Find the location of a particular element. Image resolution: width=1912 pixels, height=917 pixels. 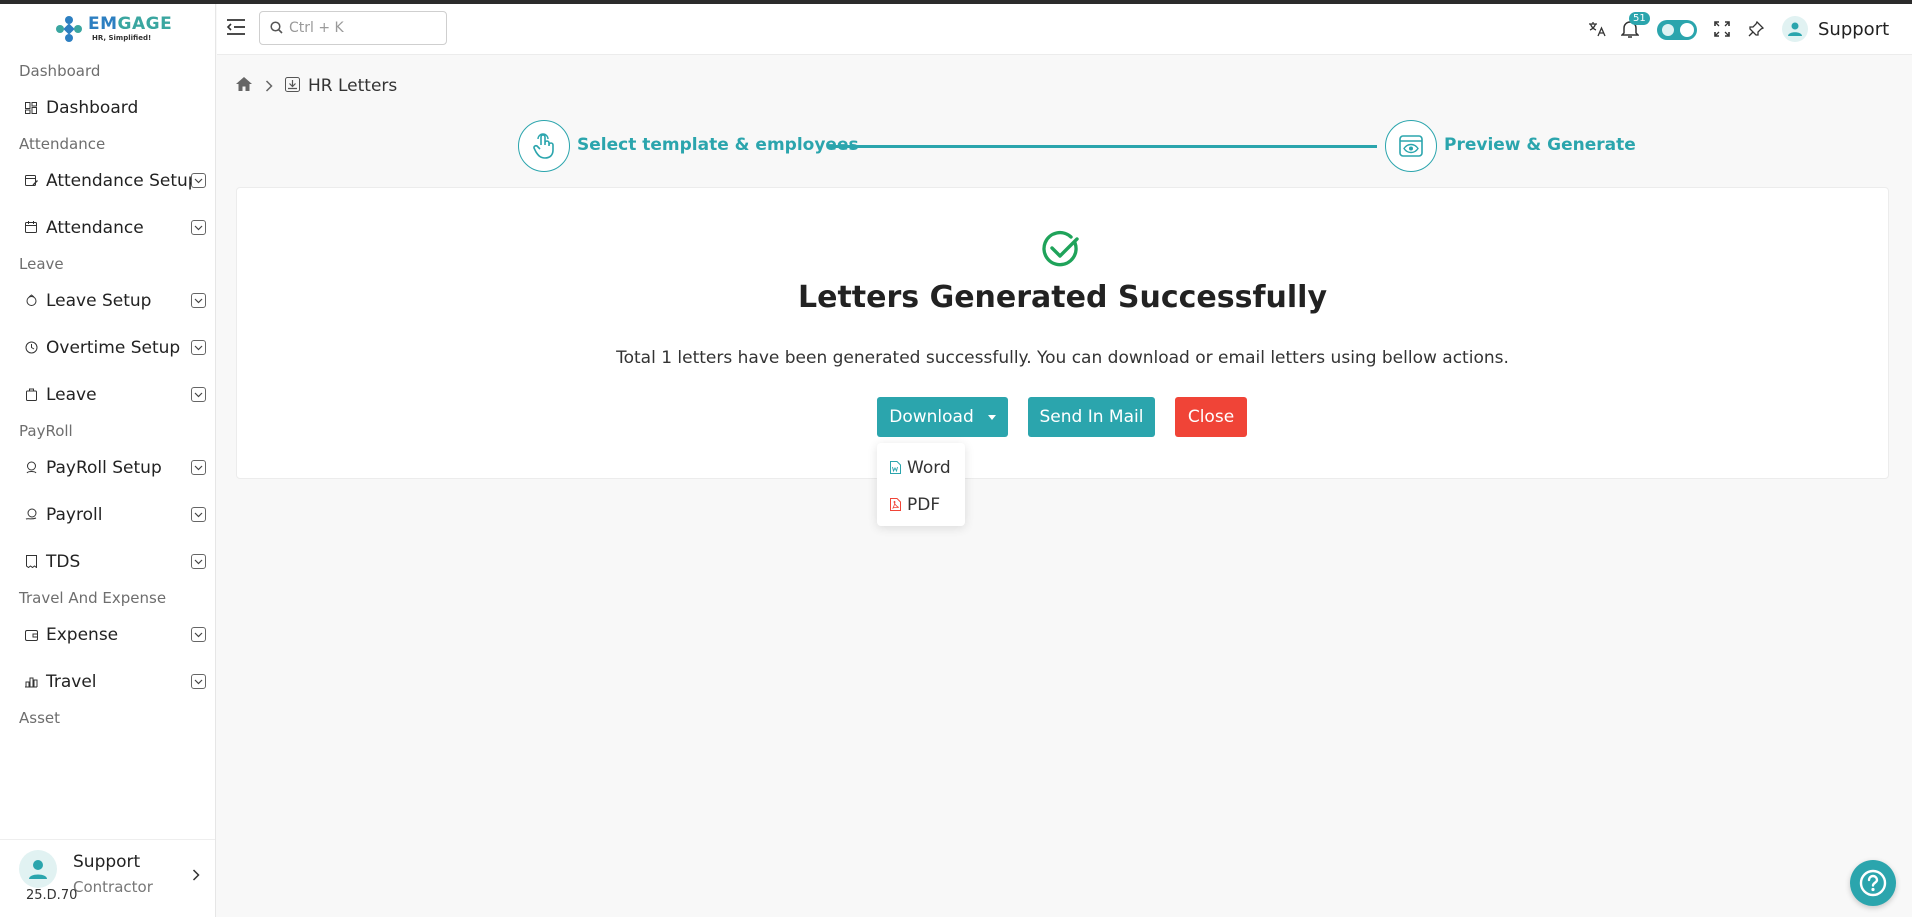

home-icon is located at coordinates (244, 86).